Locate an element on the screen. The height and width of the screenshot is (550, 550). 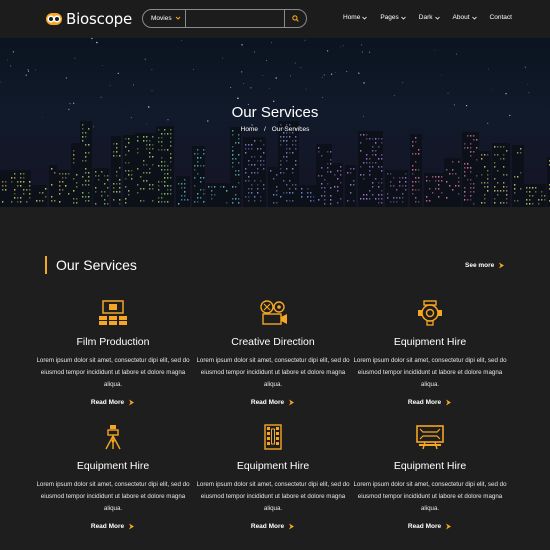
arrow-right-icon is located at coordinates (449, 526).